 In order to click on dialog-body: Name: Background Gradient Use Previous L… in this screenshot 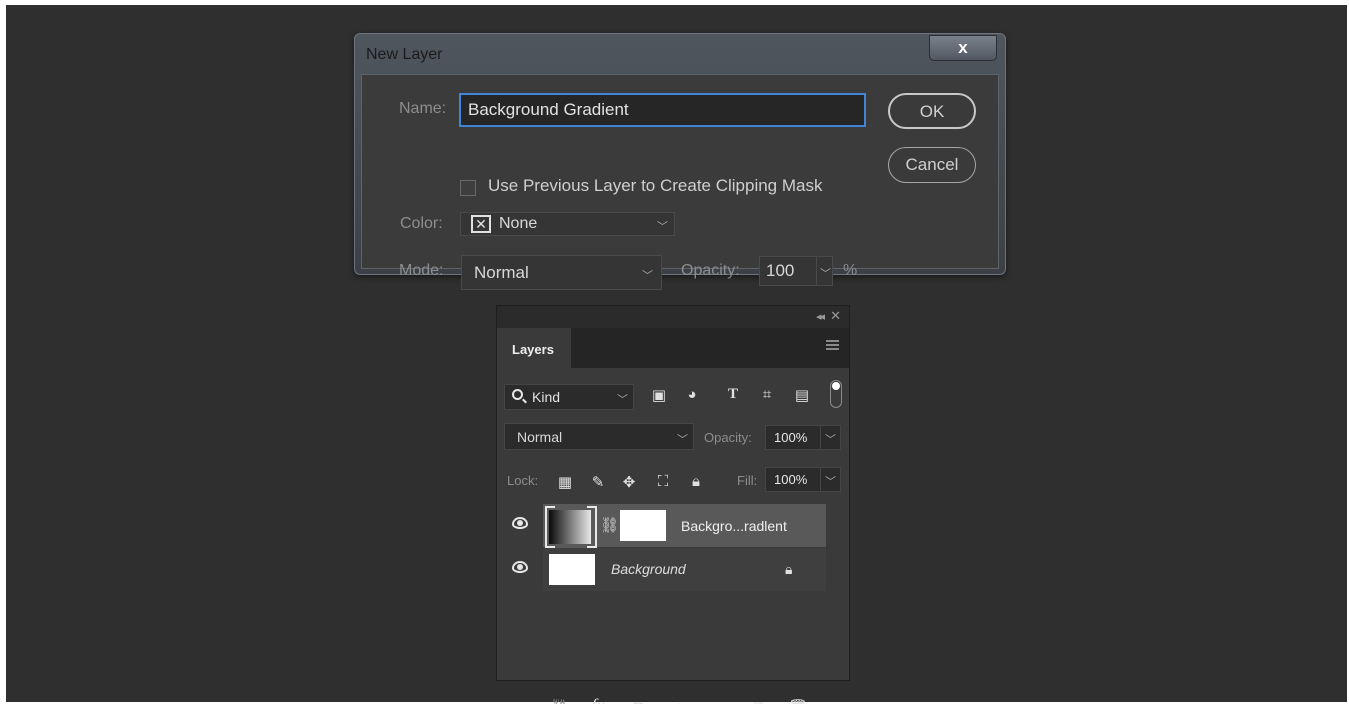, I will do `click(680, 182)`.